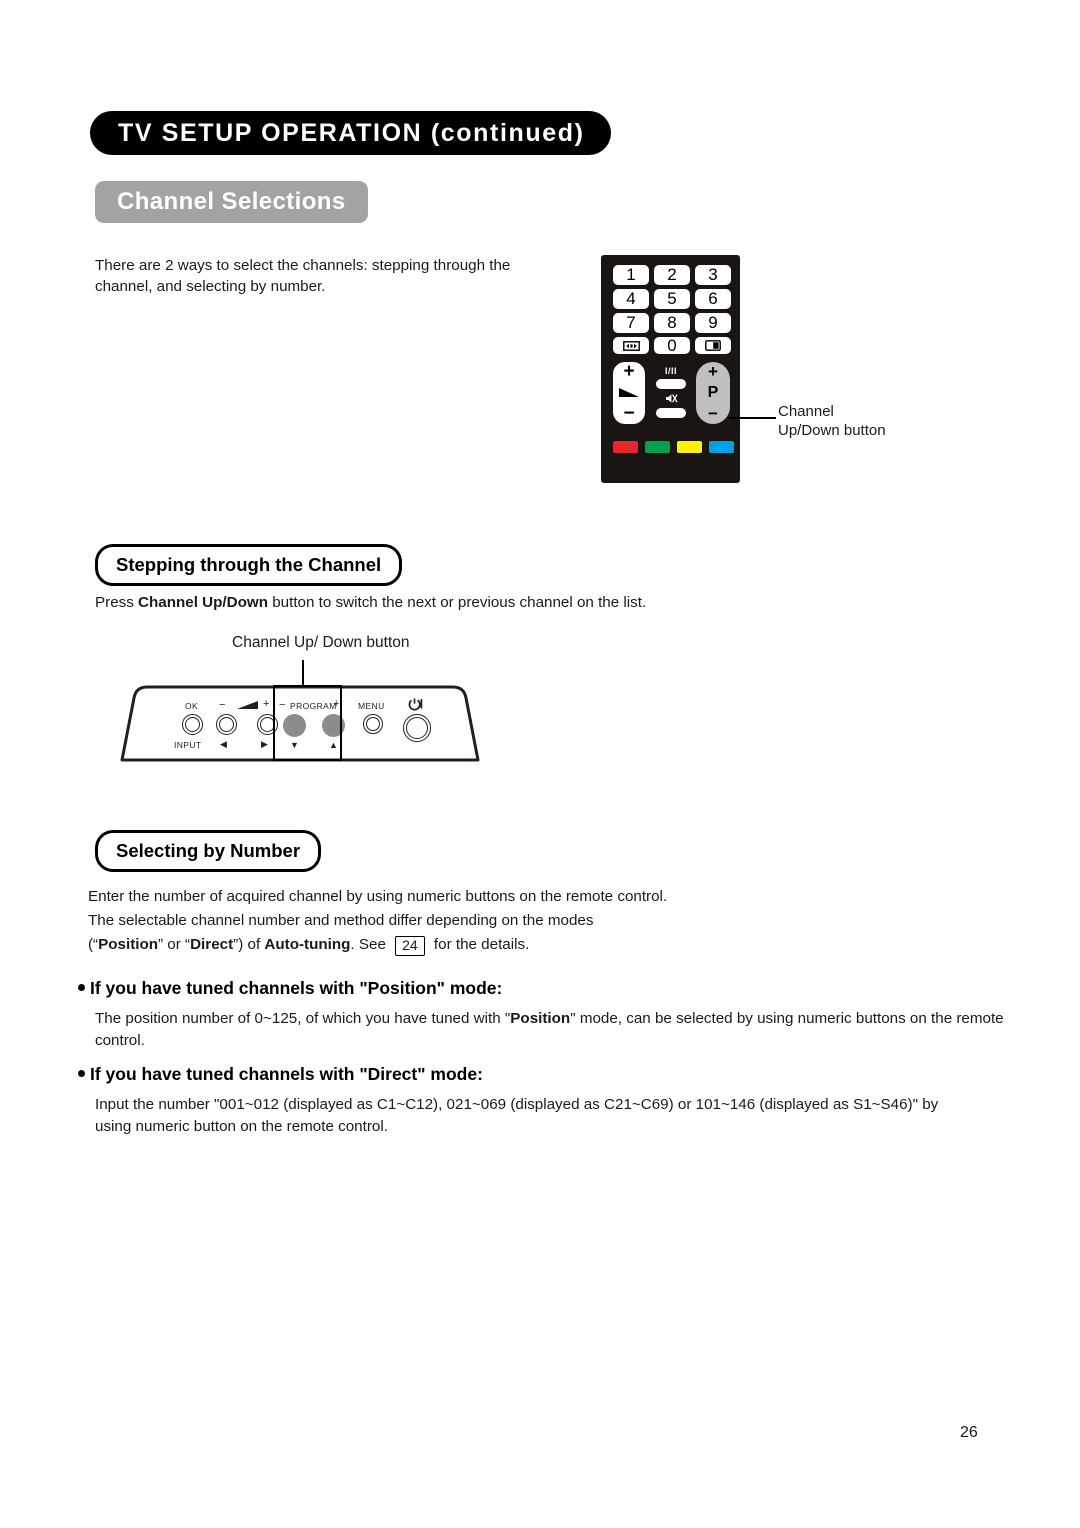  I want to click on selecting-line3-a: (“, so click(93, 944).